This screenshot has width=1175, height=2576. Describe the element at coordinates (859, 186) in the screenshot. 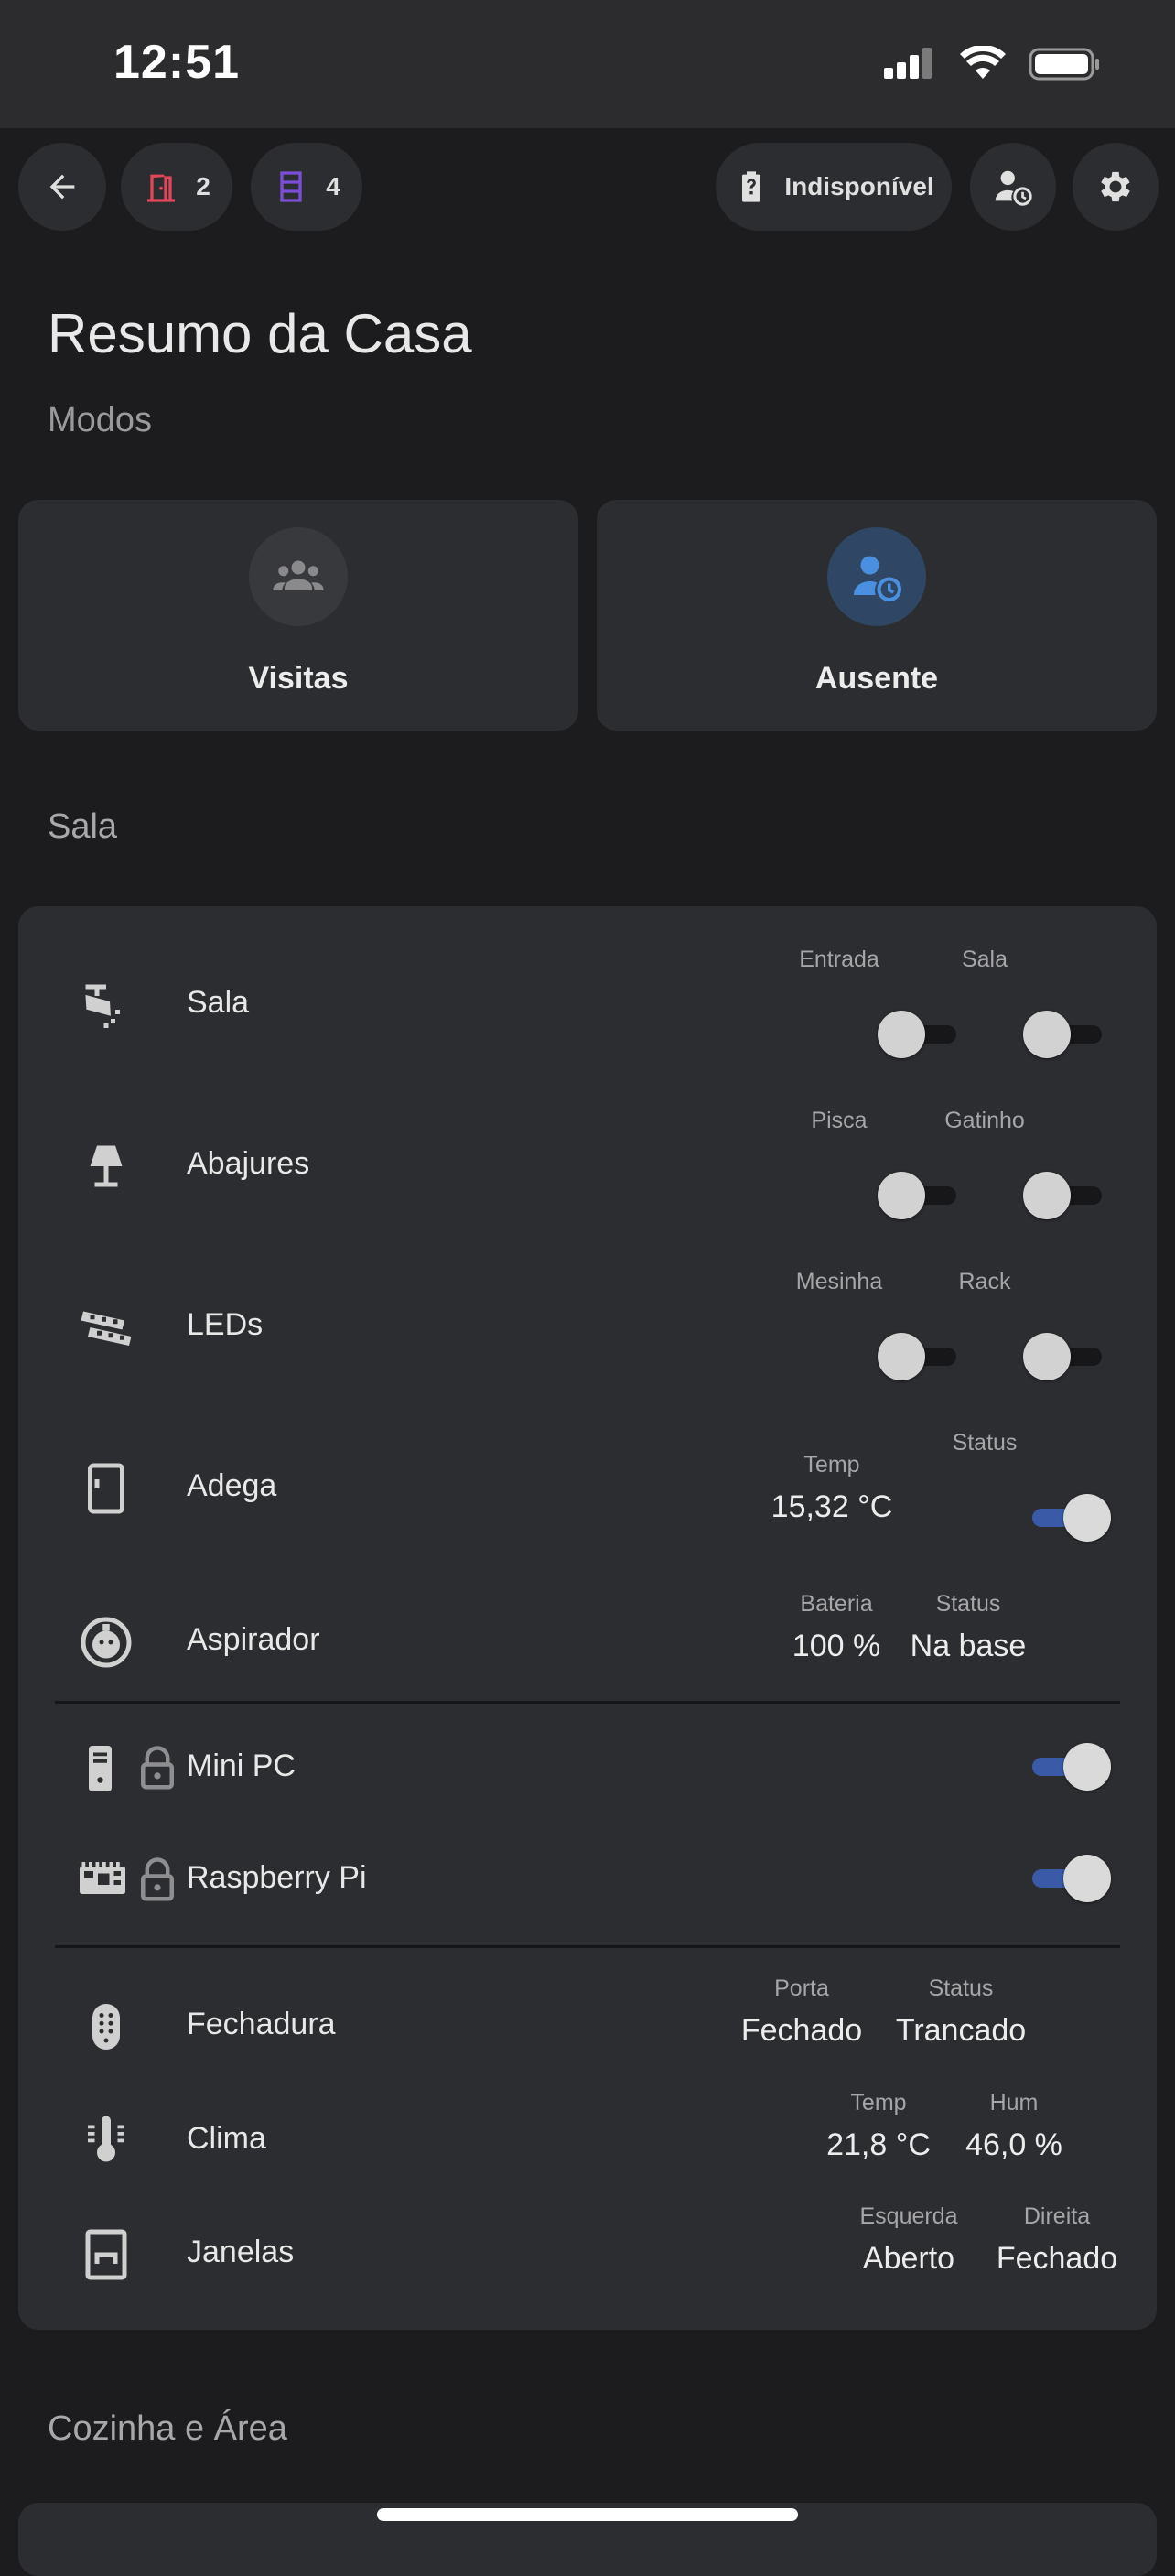

I see `battery-status-label: Indisponível` at that location.